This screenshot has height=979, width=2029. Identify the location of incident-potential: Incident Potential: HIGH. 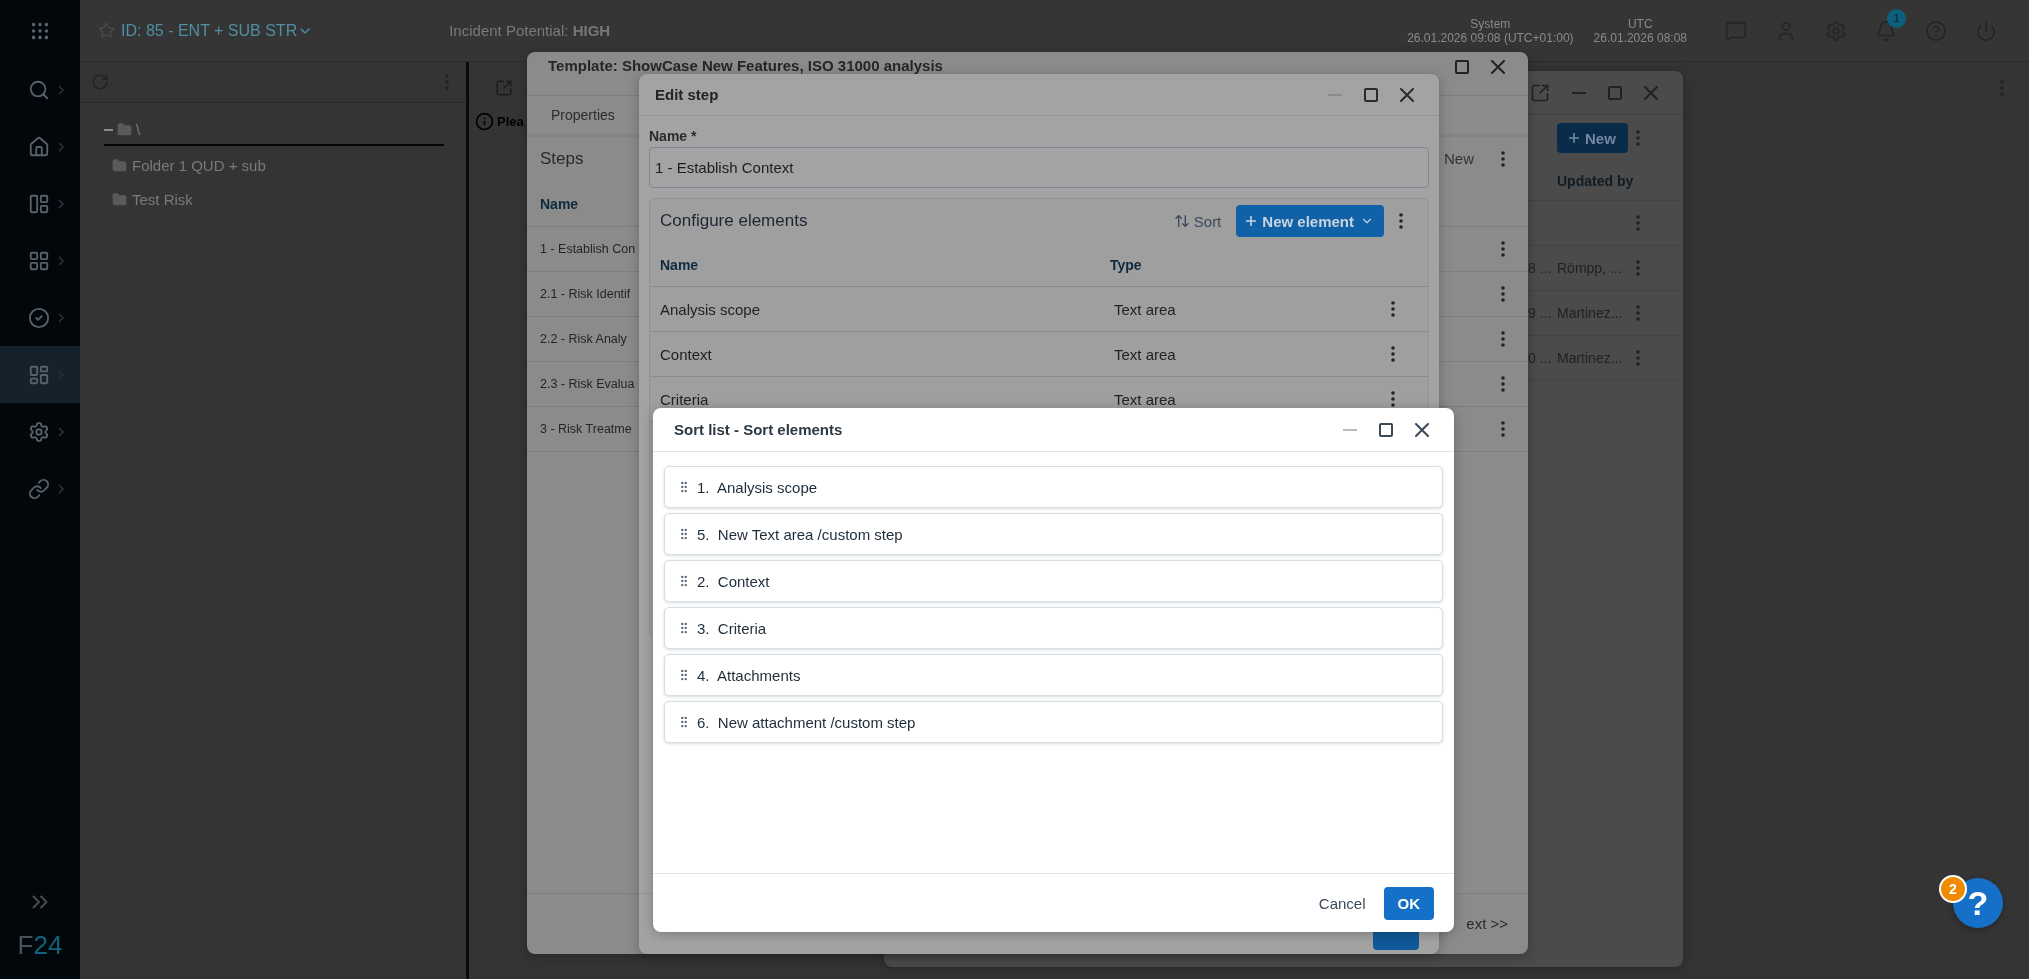
(530, 30).